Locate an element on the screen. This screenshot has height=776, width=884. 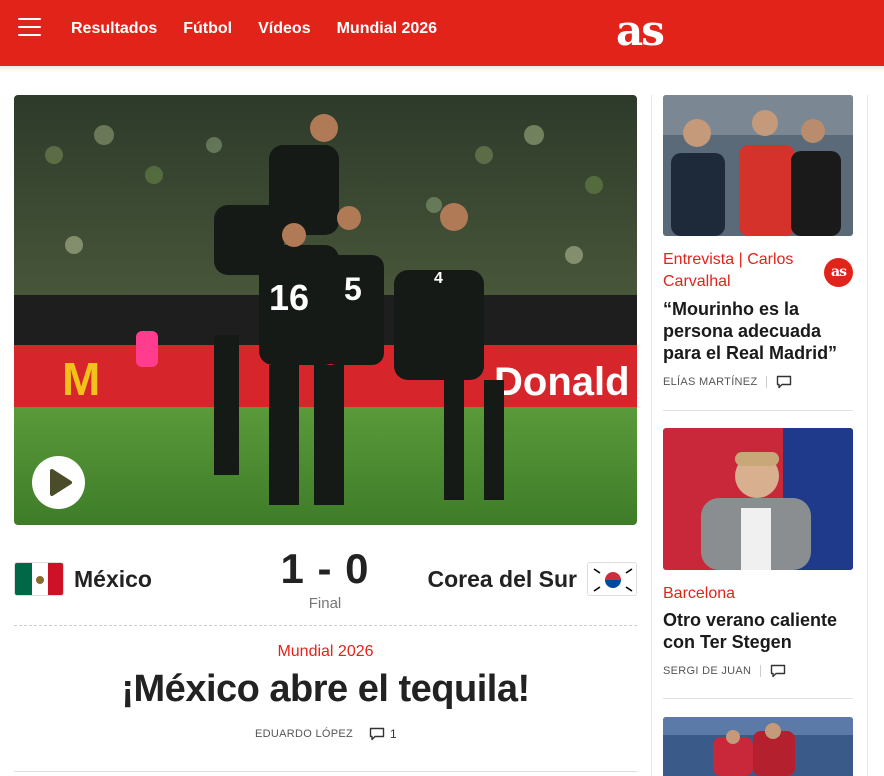
sidebar-meta: ELÍAS MARTÍNEZ is located at coordinates (727, 382).